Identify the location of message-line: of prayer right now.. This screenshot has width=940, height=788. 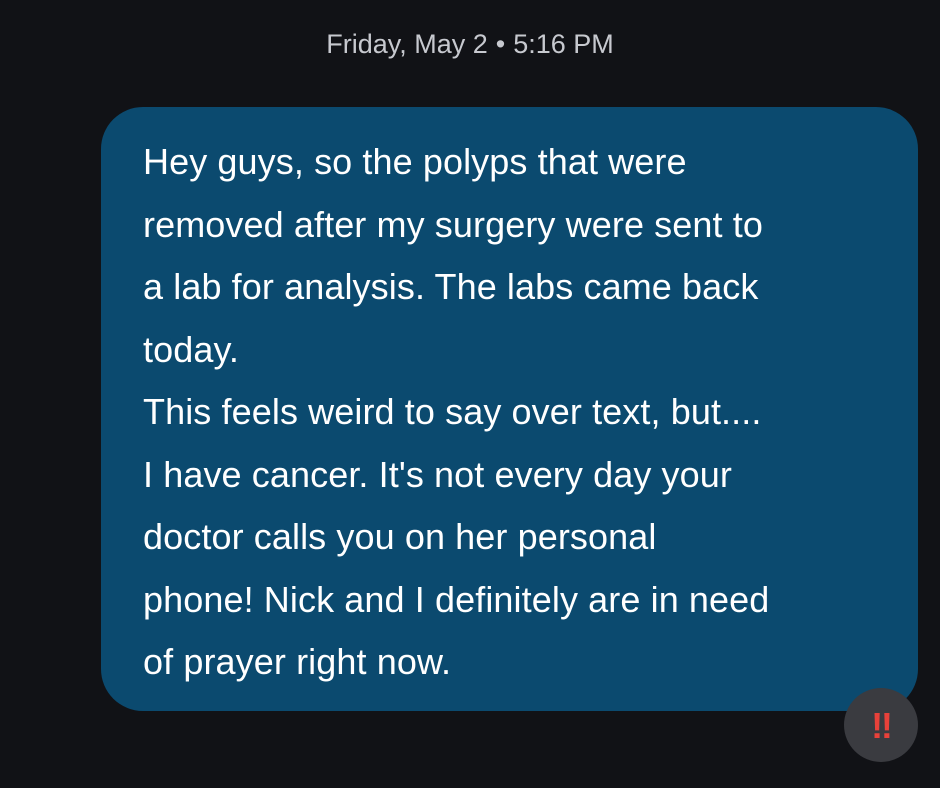
(297, 661).